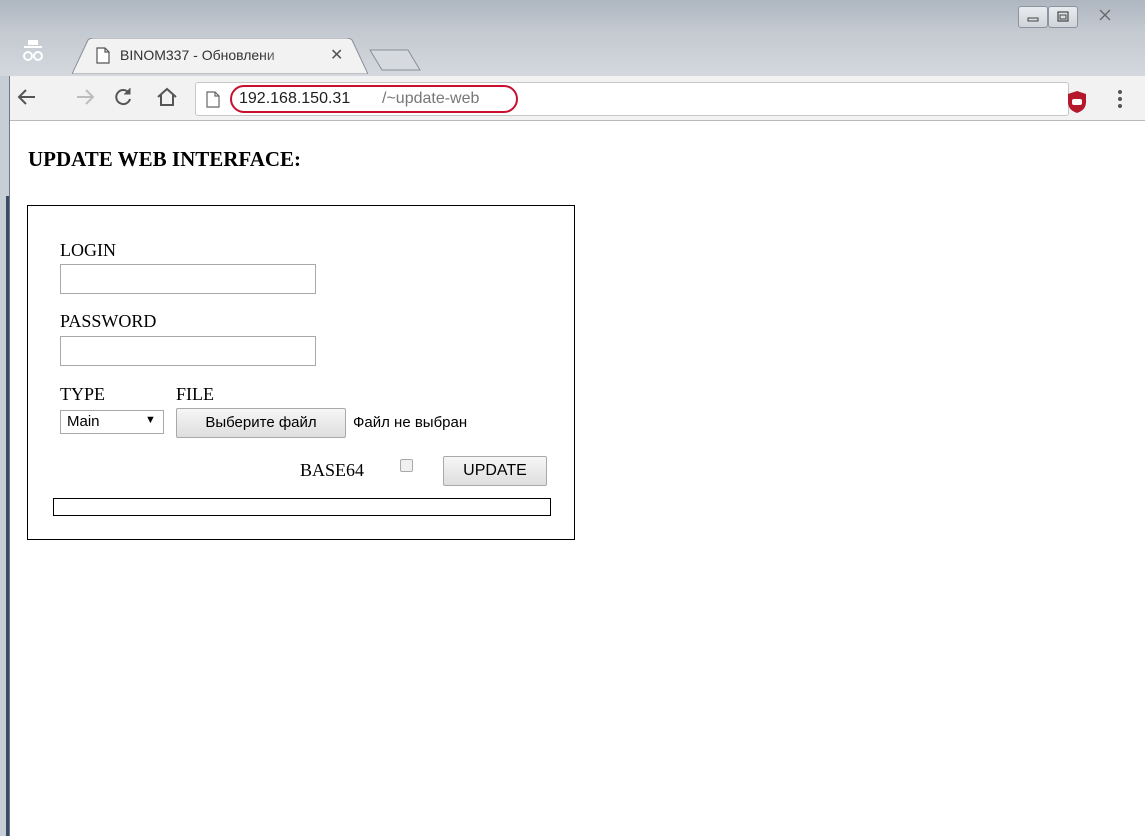 Image resolution: width=1145 pixels, height=836 pixels. Describe the element at coordinates (33, 50) in the screenshot. I see `incognito-icon` at that location.